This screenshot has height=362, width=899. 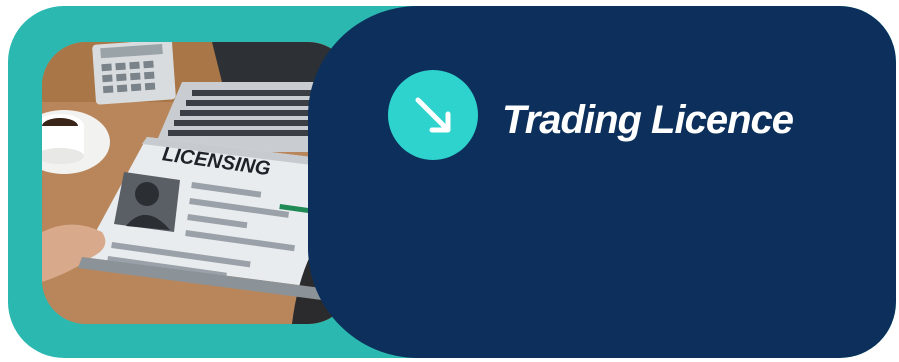 I want to click on badge, so click(x=433, y=115).